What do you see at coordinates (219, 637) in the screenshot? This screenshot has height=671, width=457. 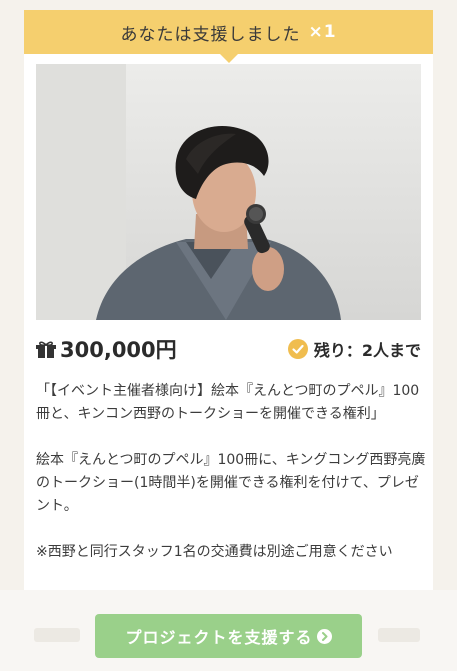 I see `support-project-label: プロジェクトを支援する` at bounding box center [219, 637].